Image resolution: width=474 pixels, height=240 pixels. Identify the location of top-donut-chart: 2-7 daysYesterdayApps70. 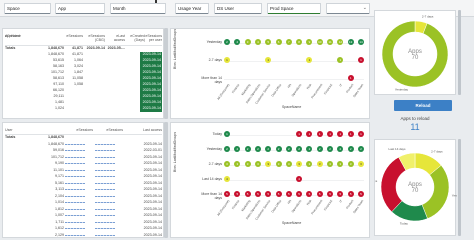
(416, 53).